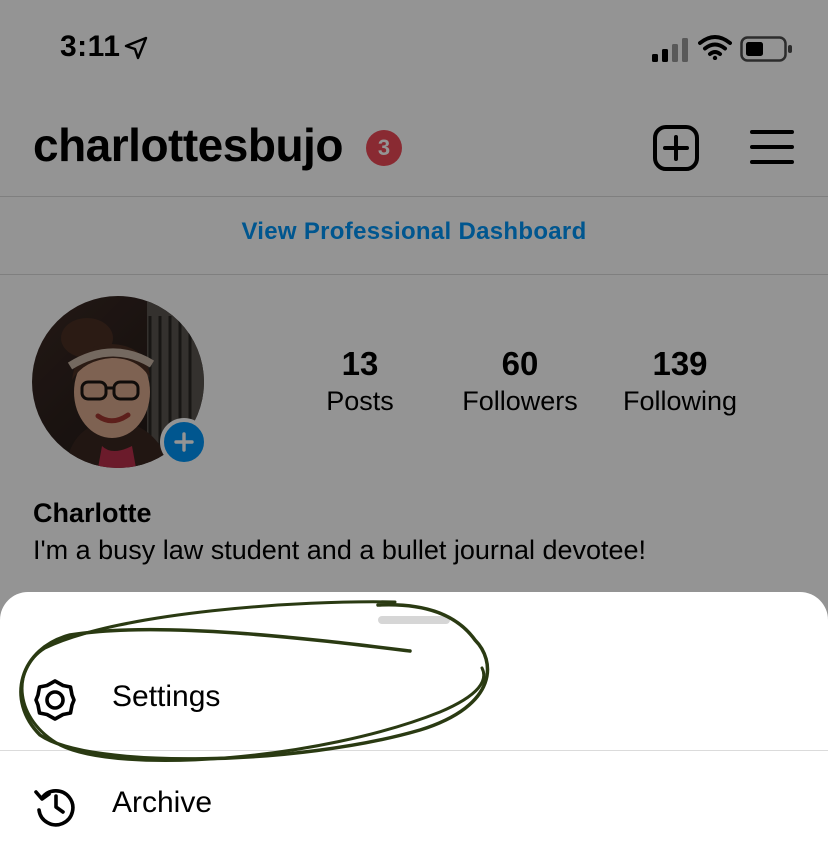  I want to click on archive-history-icon, so click(54, 808).